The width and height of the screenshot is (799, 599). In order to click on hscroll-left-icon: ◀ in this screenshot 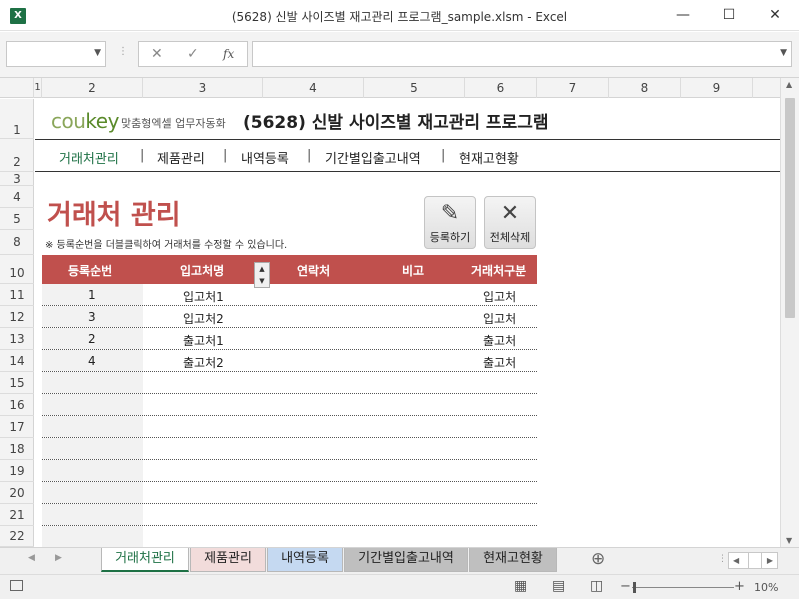, I will do `click(736, 560)`.